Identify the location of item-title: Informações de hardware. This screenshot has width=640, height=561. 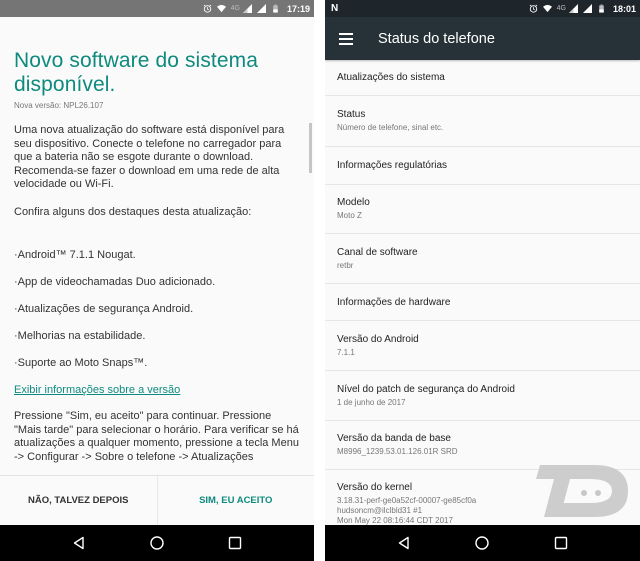
(394, 302).